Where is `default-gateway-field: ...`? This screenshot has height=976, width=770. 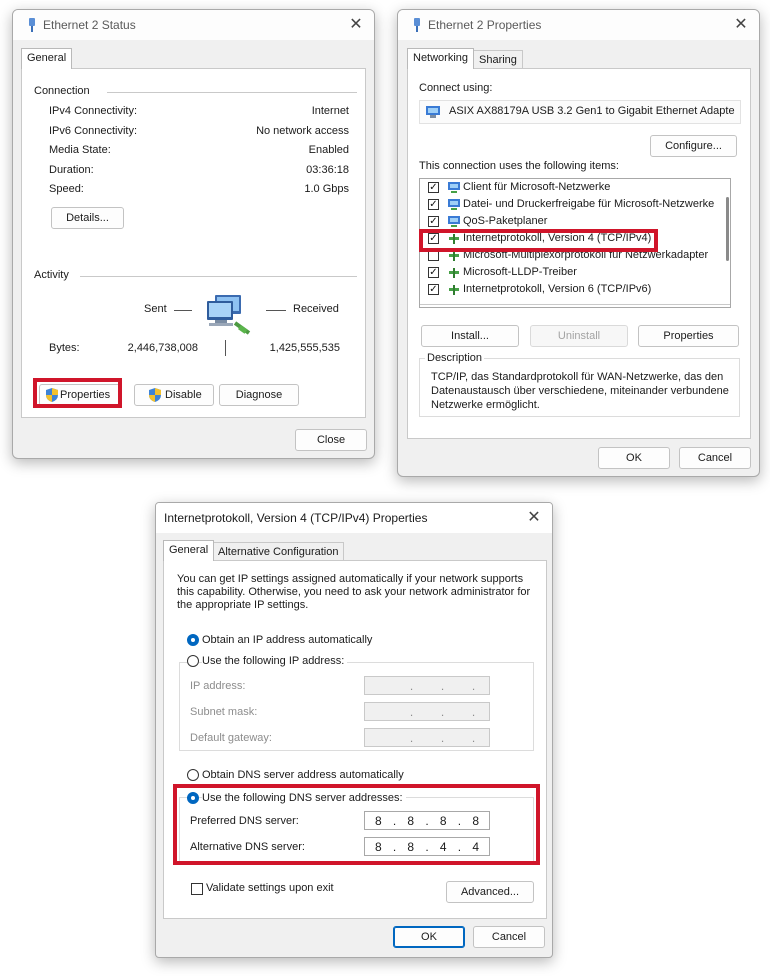
default-gateway-field: ... is located at coordinates (427, 737).